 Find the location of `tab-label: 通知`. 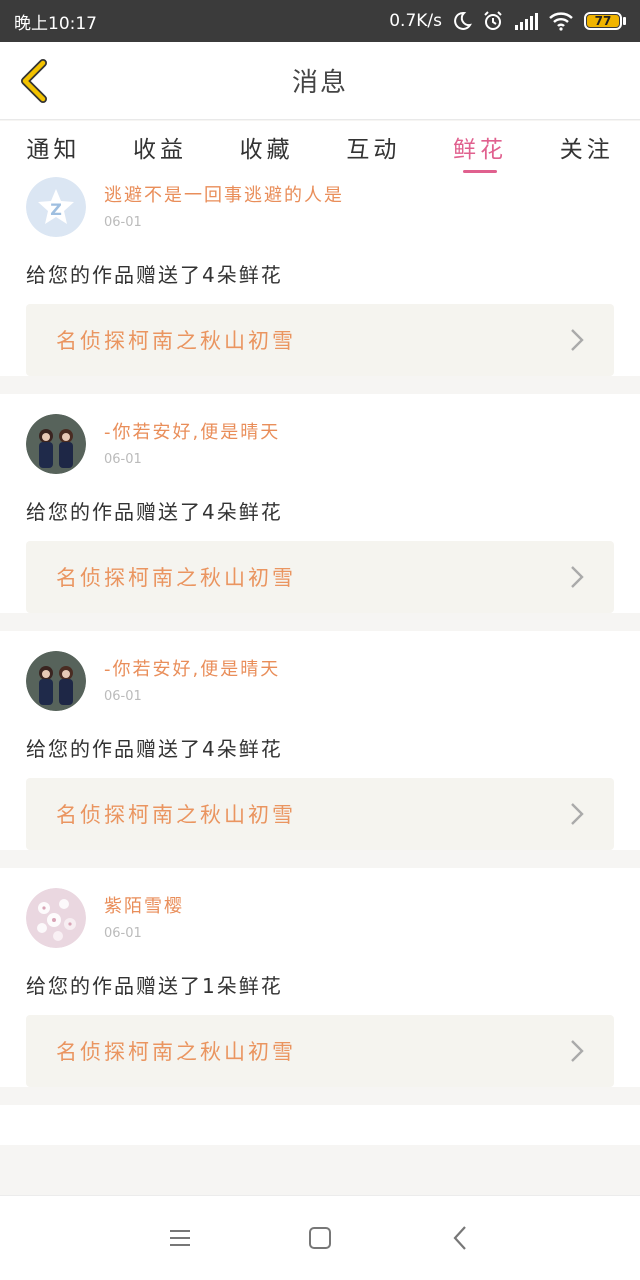

tab-label: 通知 is located at coordinates (53, 150).